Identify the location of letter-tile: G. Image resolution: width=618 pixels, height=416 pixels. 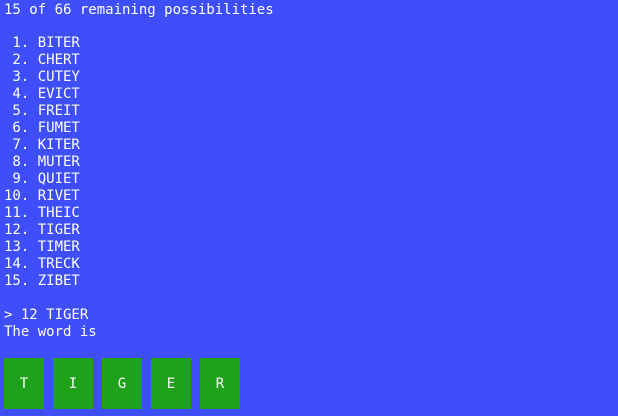
(122, 383).